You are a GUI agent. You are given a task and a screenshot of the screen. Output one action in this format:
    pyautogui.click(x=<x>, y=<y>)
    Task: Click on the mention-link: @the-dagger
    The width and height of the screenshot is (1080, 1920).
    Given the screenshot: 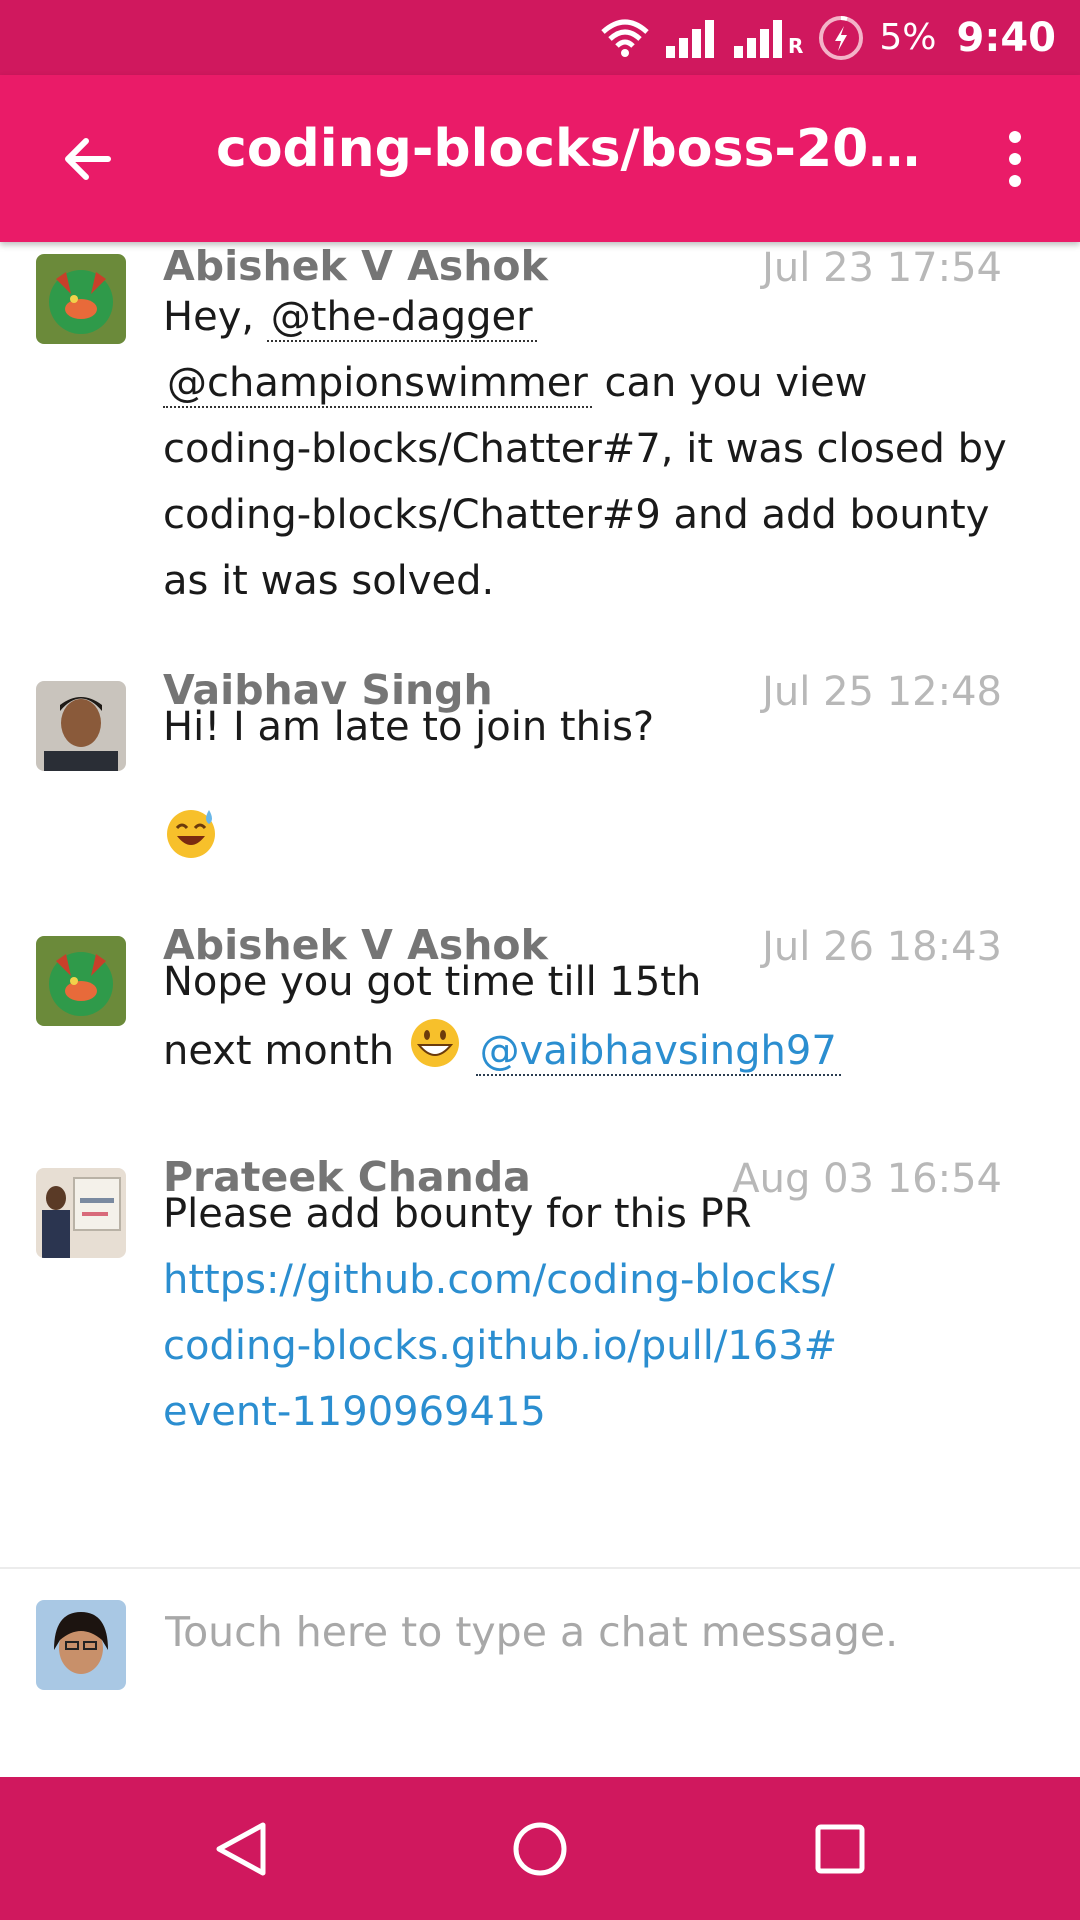 What is the action you would take?
    pyautogui.click(x=401, y=318)
    